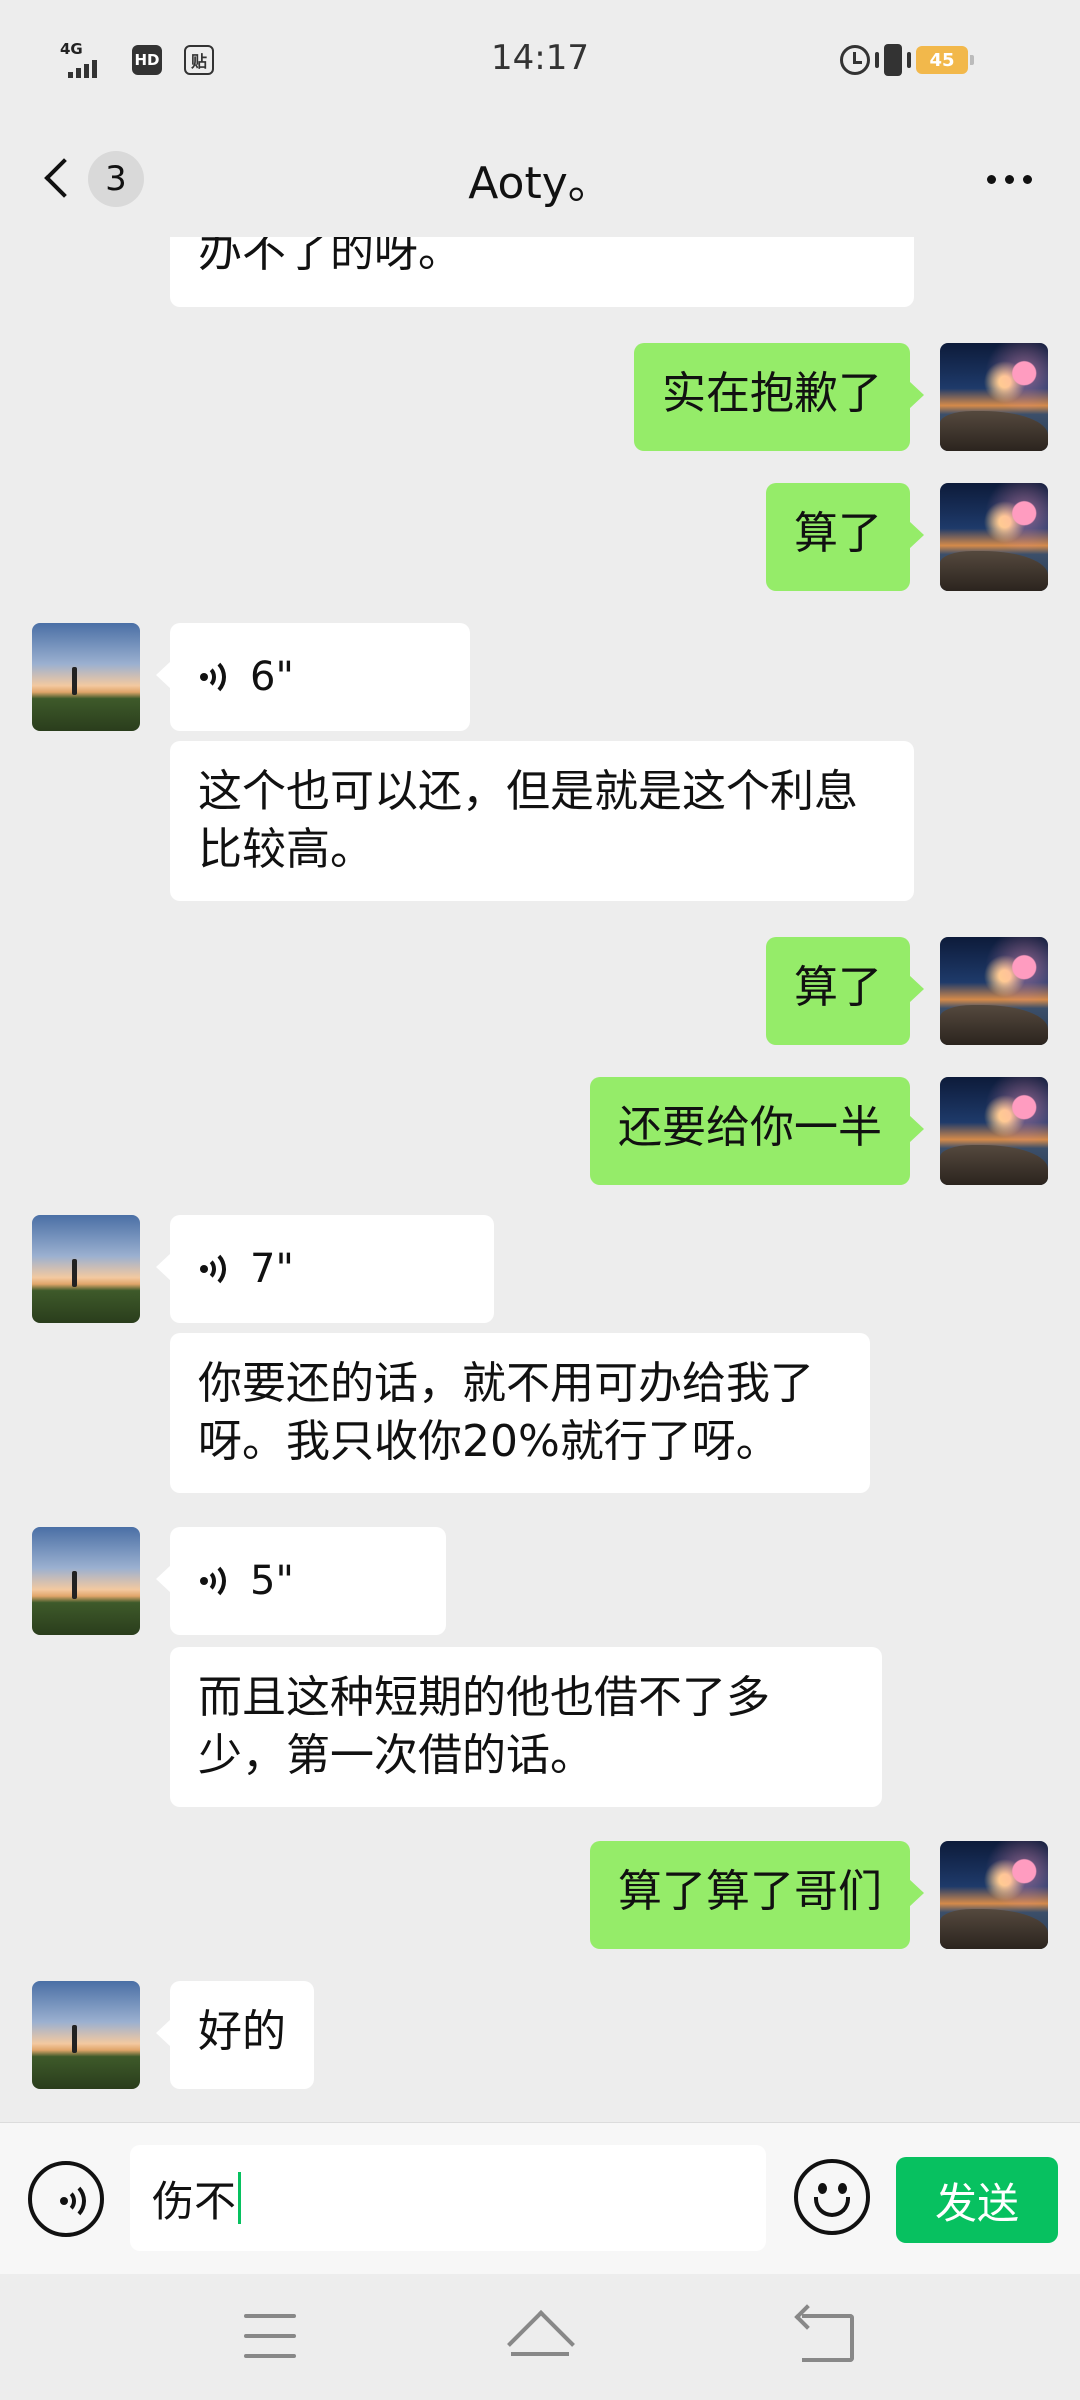 The width and height of the screenshot is (1080, 2400). Describe the element at coordinates (540, 62) in the screenshot. I see `status-bar: 4G HD 贴 14:17 45` at that location.